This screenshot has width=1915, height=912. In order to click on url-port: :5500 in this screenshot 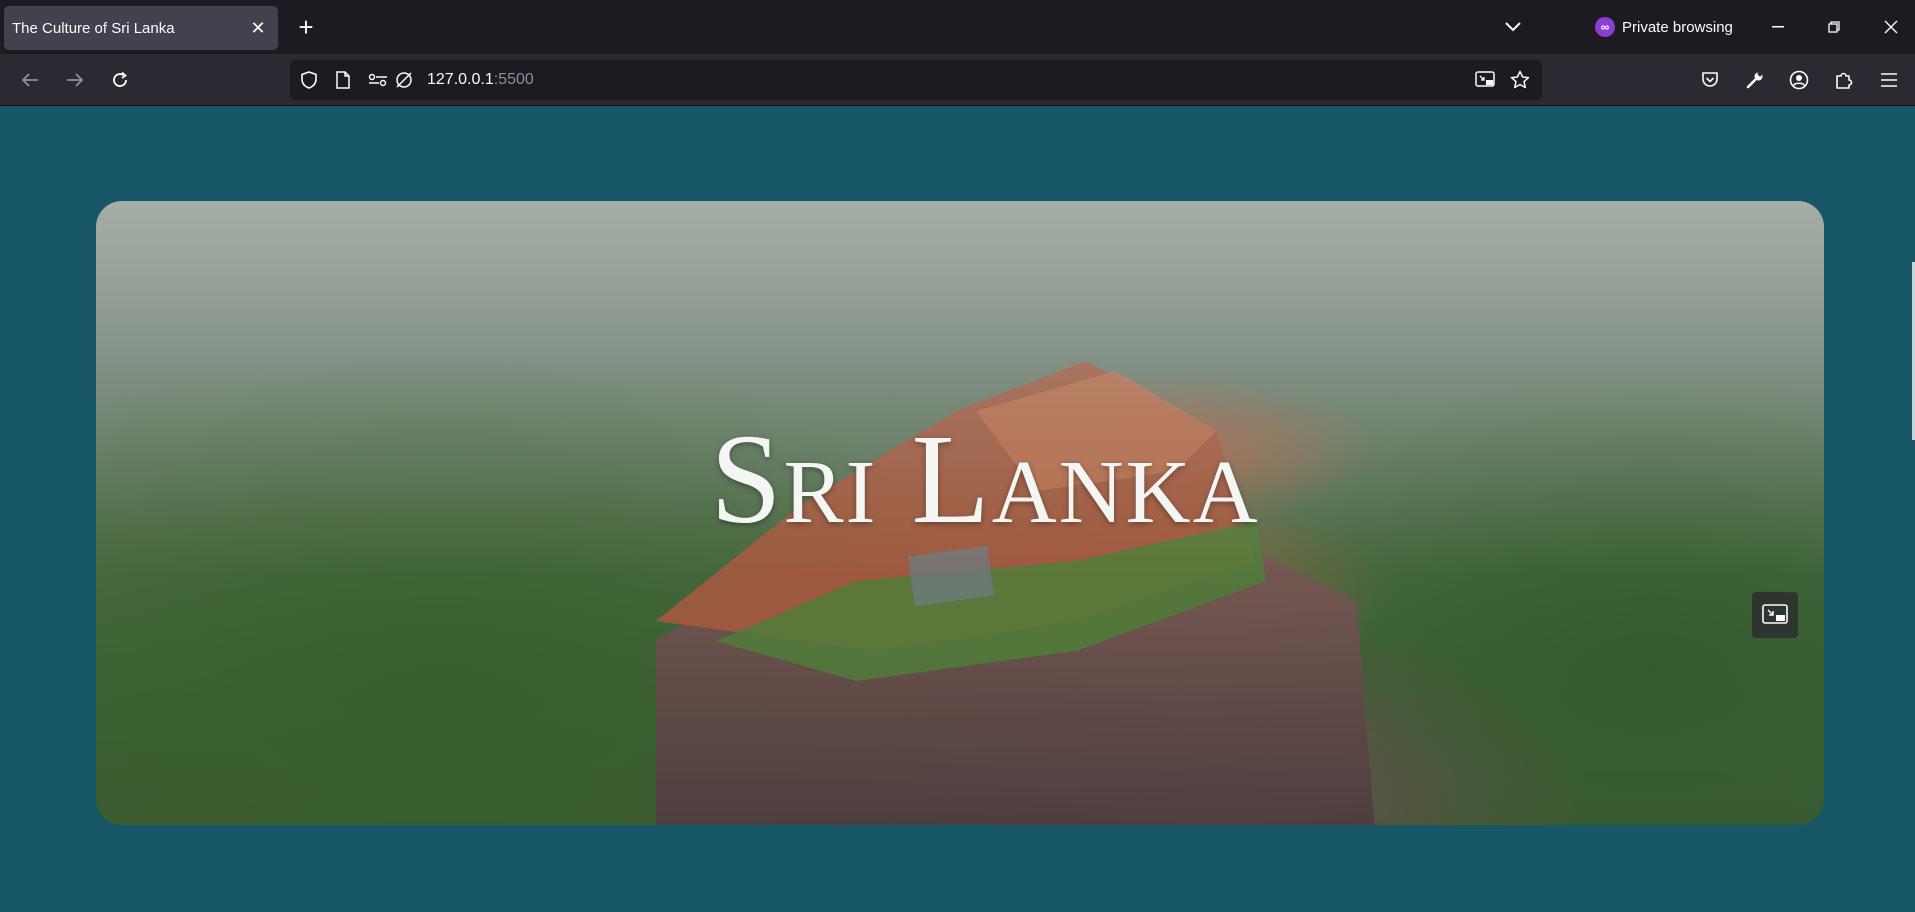, I will do `click(513, 79)`.